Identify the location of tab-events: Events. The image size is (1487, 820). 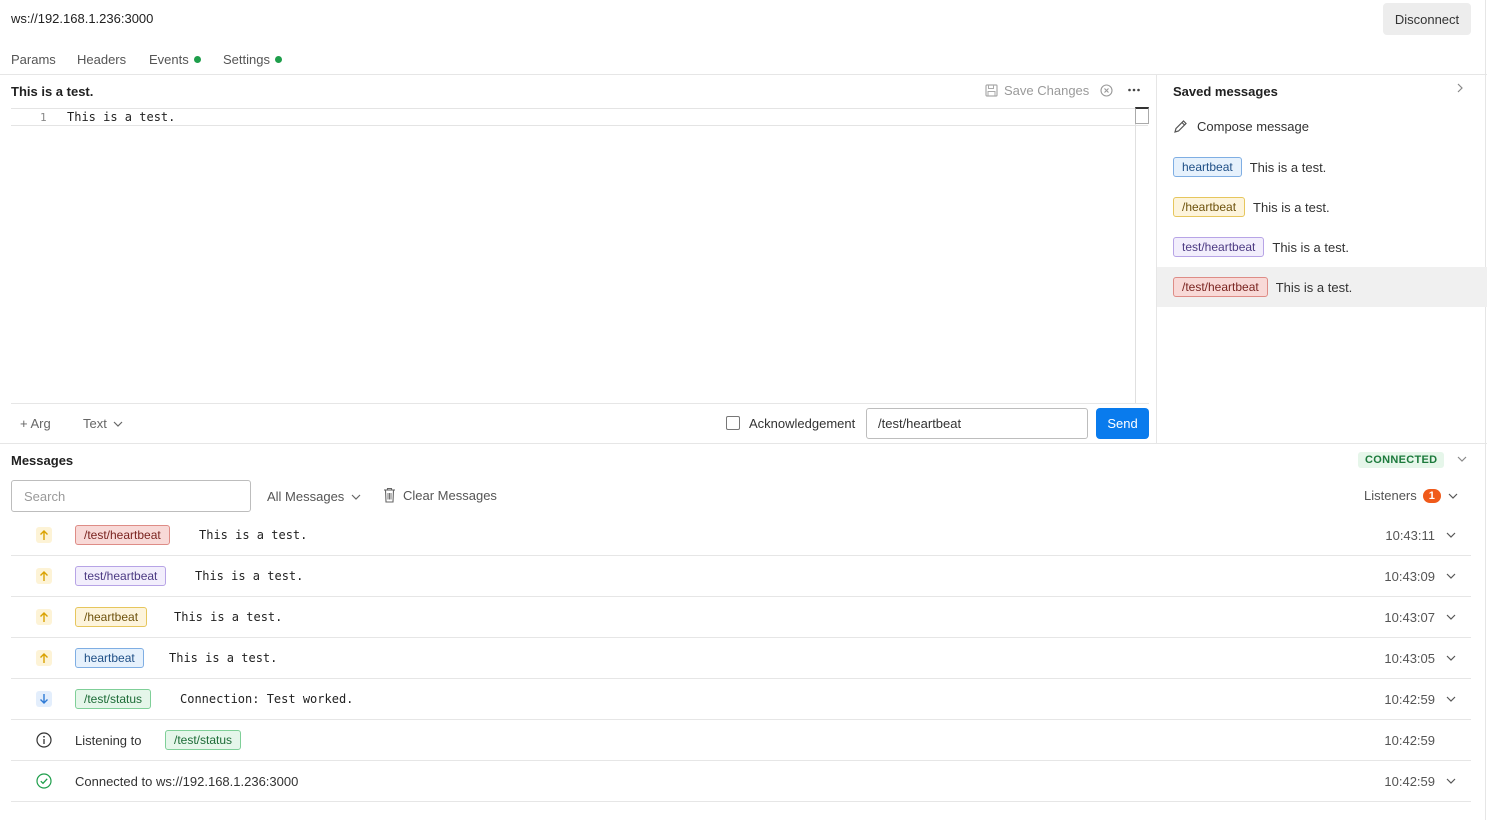
(175, 59).